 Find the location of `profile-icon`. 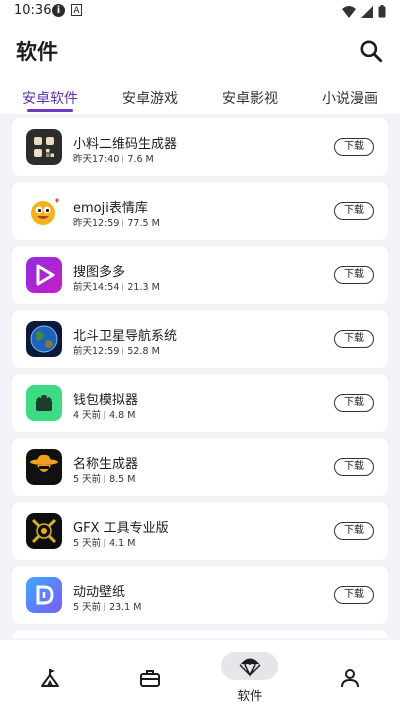

profile-icon is located at coordinates (350, 678).